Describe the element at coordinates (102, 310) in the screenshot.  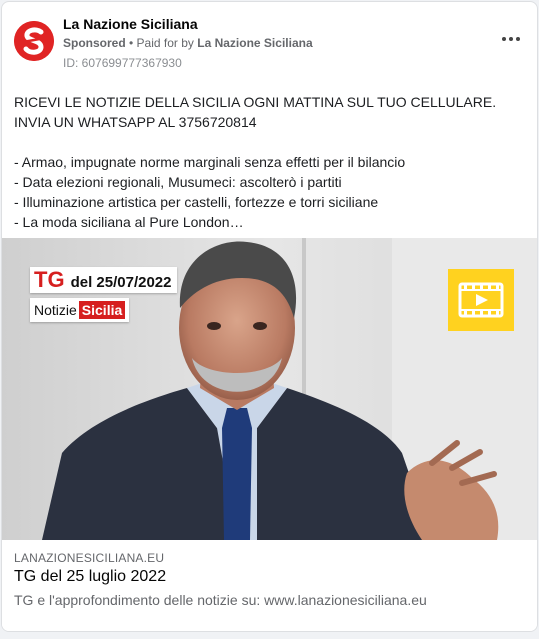
I see `sicilia-label: Sicilia` at that location.